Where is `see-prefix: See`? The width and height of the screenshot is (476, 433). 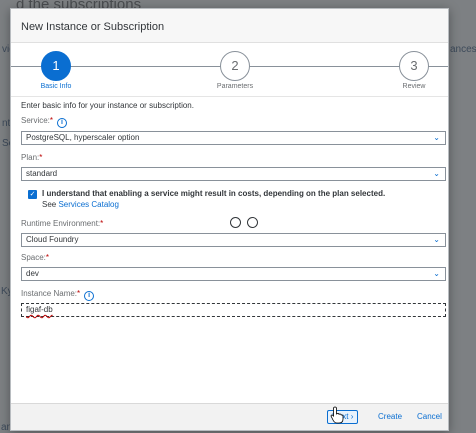
see-prefix: See is located at coordinates (49, 204).